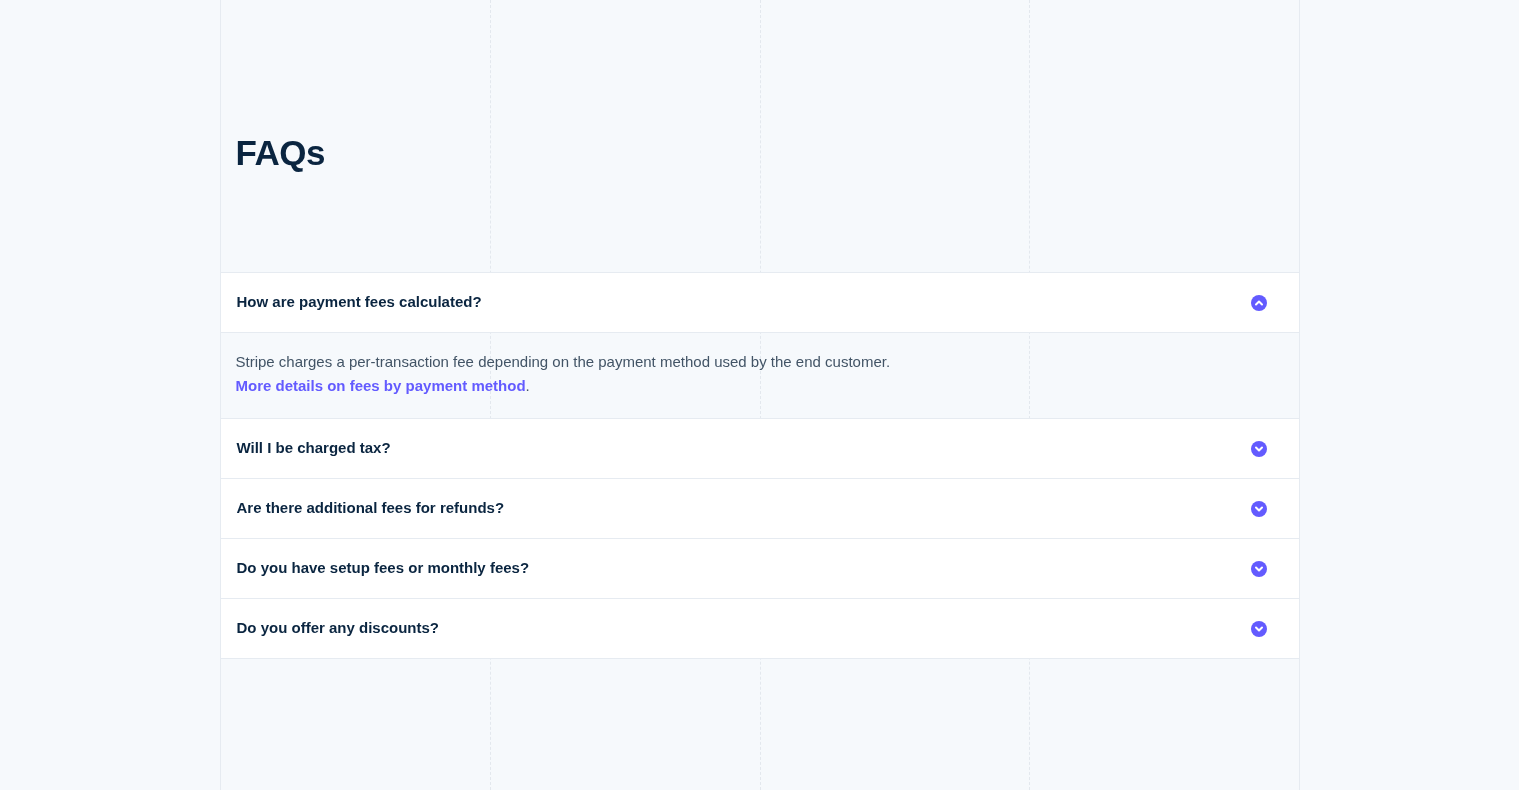 The height and width of the screenshot is (790, 1519). Describe the element at coordinates (759, 629) in the screenshot. I see `faq-question: Do you offer any discounts?` at that location.